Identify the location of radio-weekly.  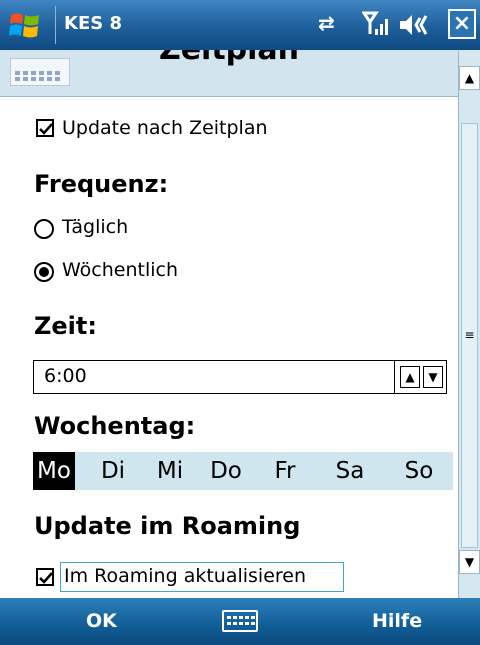
(44, 272).